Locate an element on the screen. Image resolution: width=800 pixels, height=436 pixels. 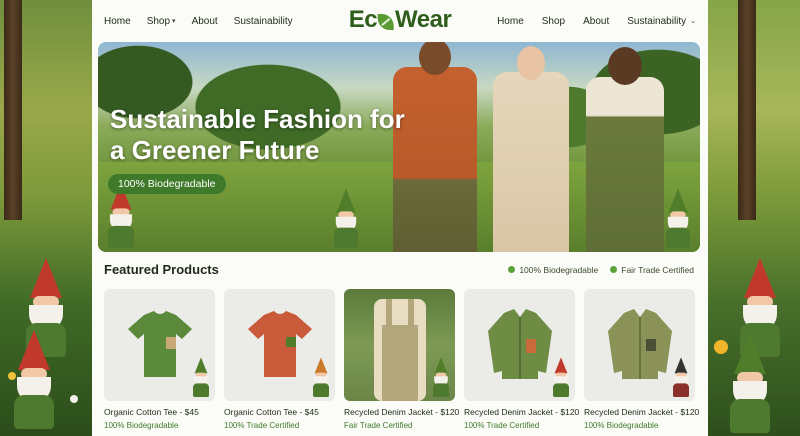
right-garden-scenery is located at coordinates (754, 218).